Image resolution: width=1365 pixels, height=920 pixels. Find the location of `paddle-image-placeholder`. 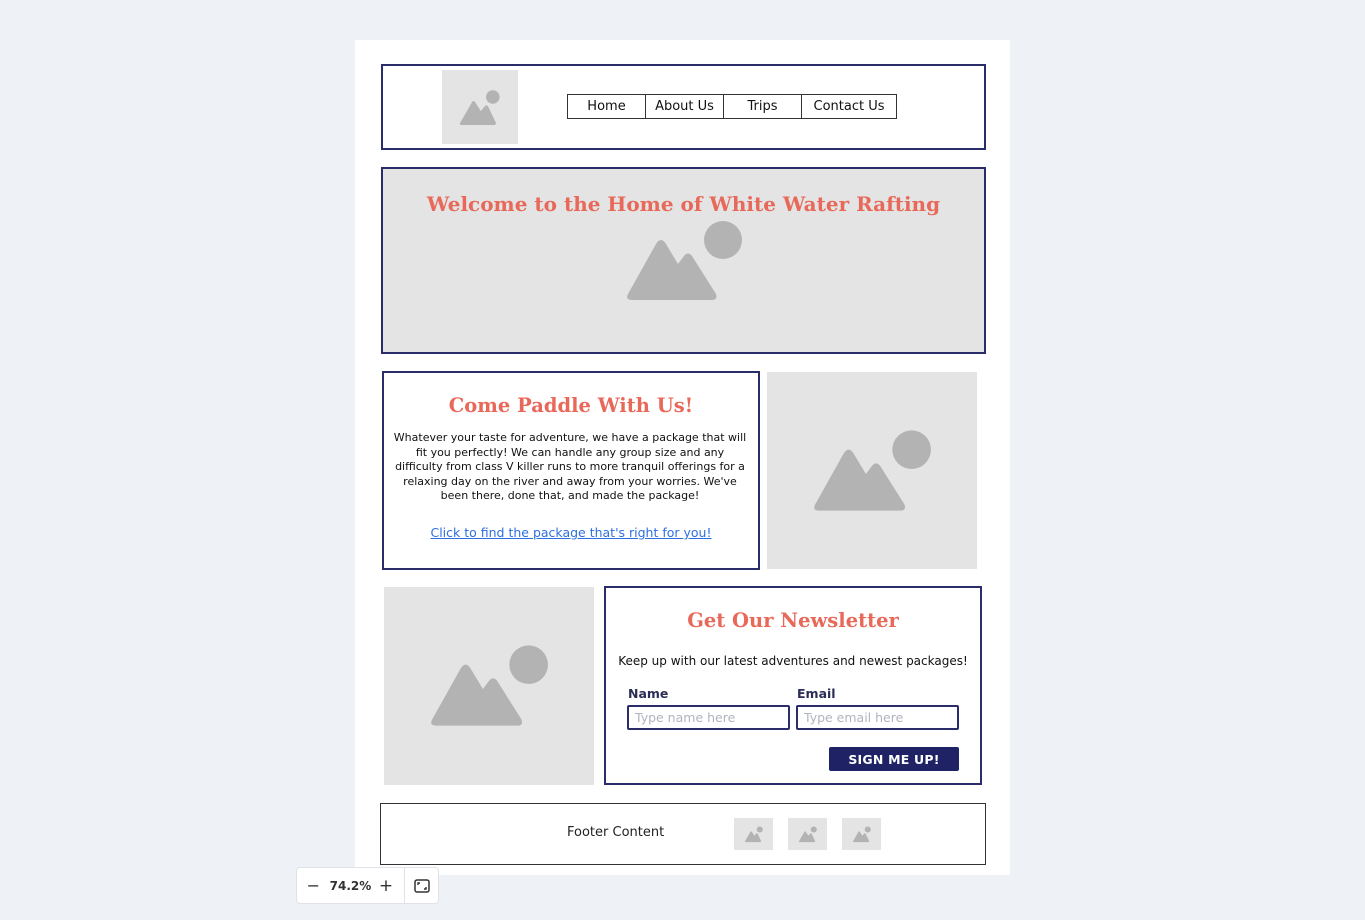

paddle-image-placeholder is located at coordinates (872, 470).